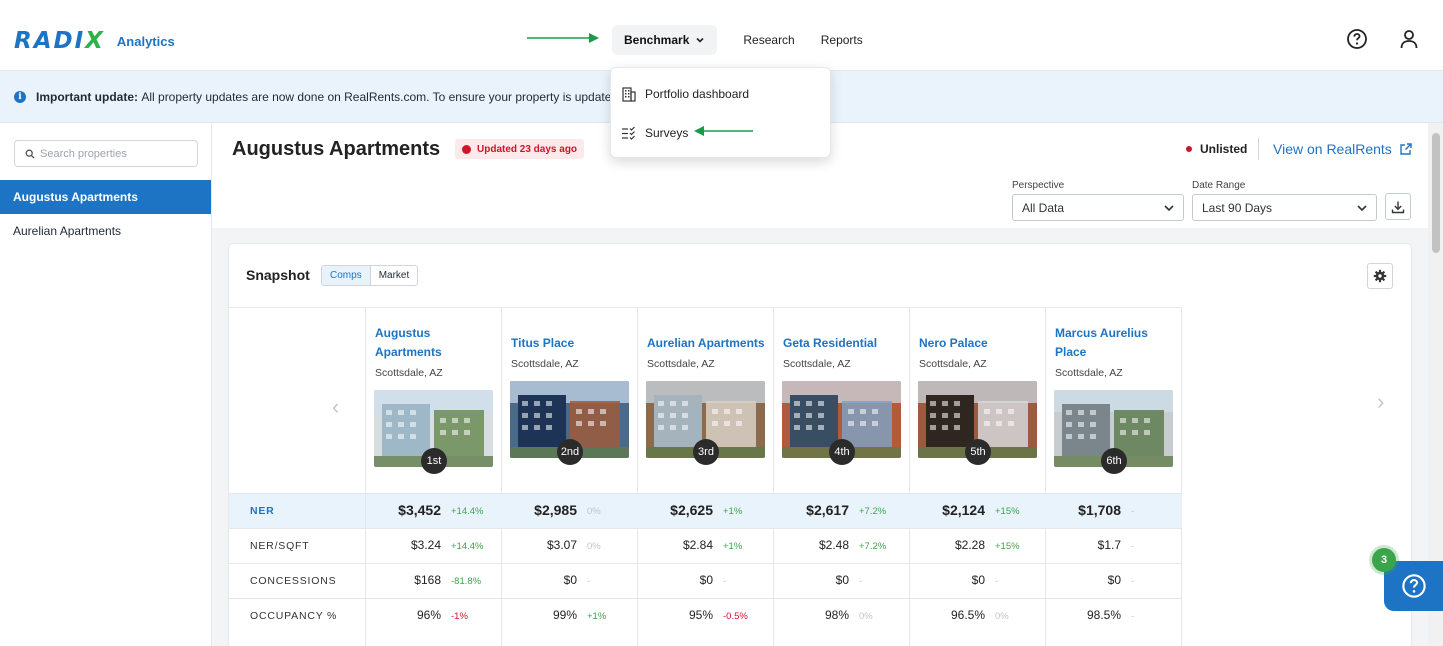 Image resolution: width=1443 pixels, height=646 pixels. What do you see at coordinates (978, 452) in the screenshot?
I see `rank-badge: 5th` at bounding box center [978, 452].